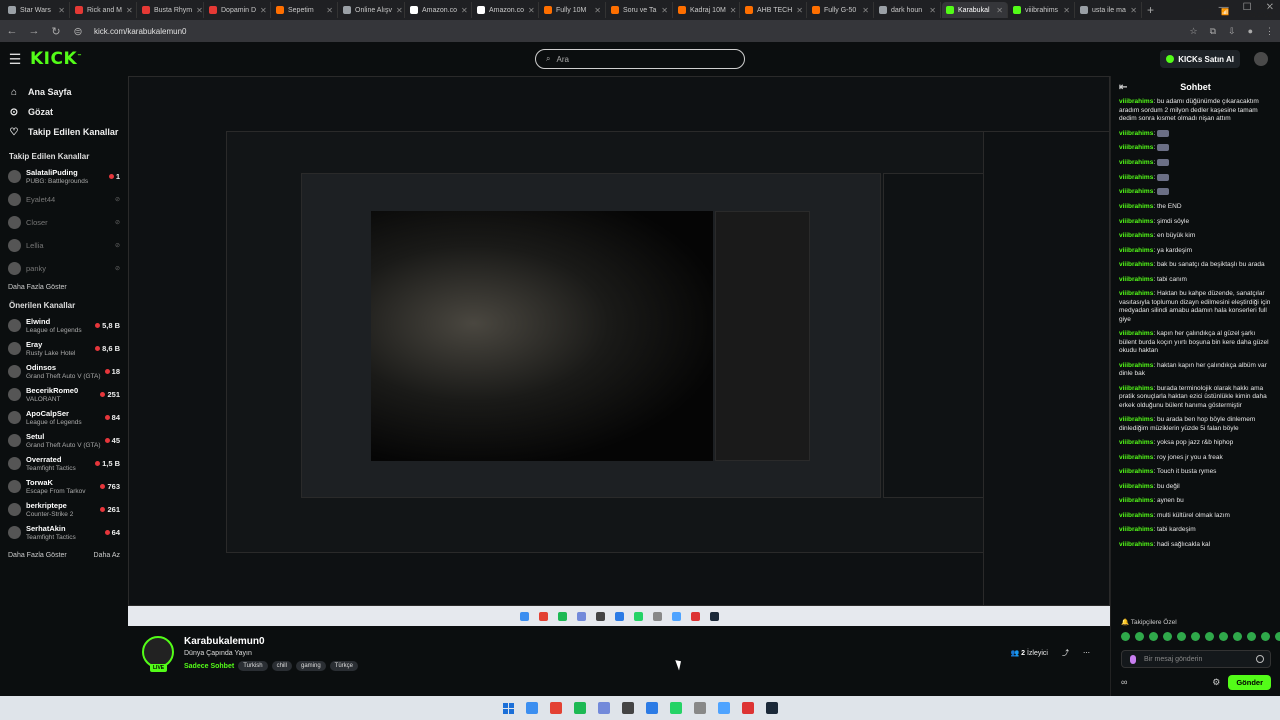 This screenshot has height=720, width=1280. Describe the element at coordinates (107, 555) in the screenshot. I see `show-less: Daha Az` at that location.